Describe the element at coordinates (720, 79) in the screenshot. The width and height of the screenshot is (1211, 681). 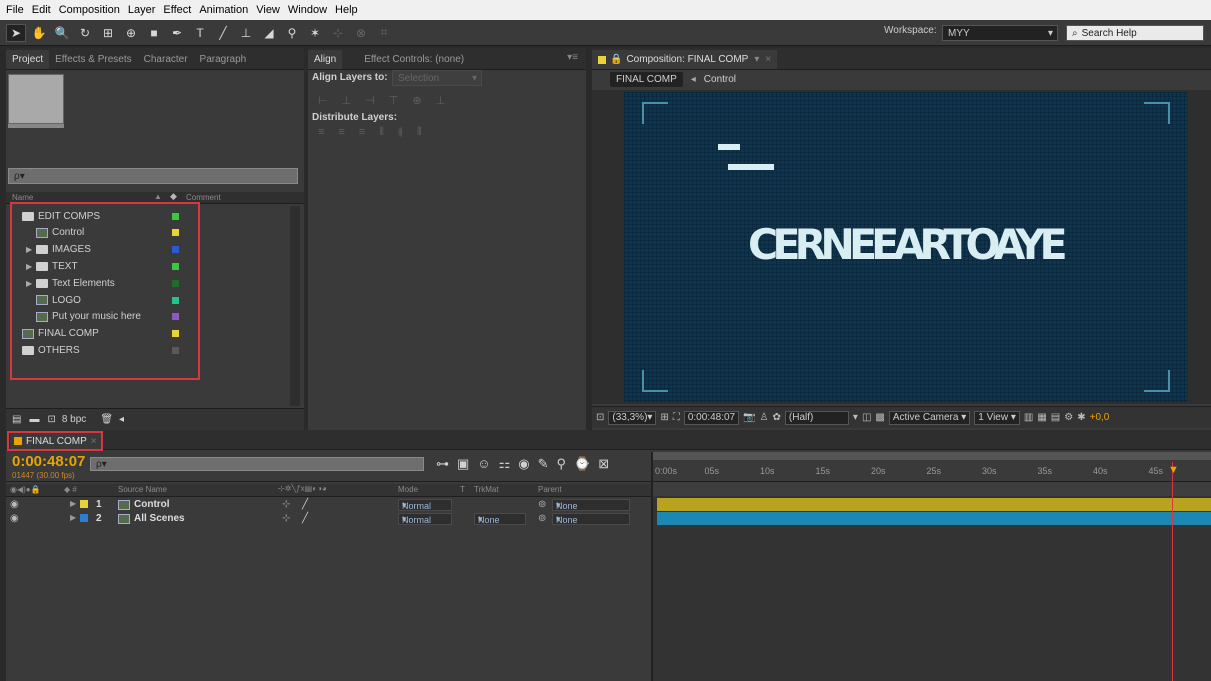
I see `breadcrumb-control: Control` at that location.